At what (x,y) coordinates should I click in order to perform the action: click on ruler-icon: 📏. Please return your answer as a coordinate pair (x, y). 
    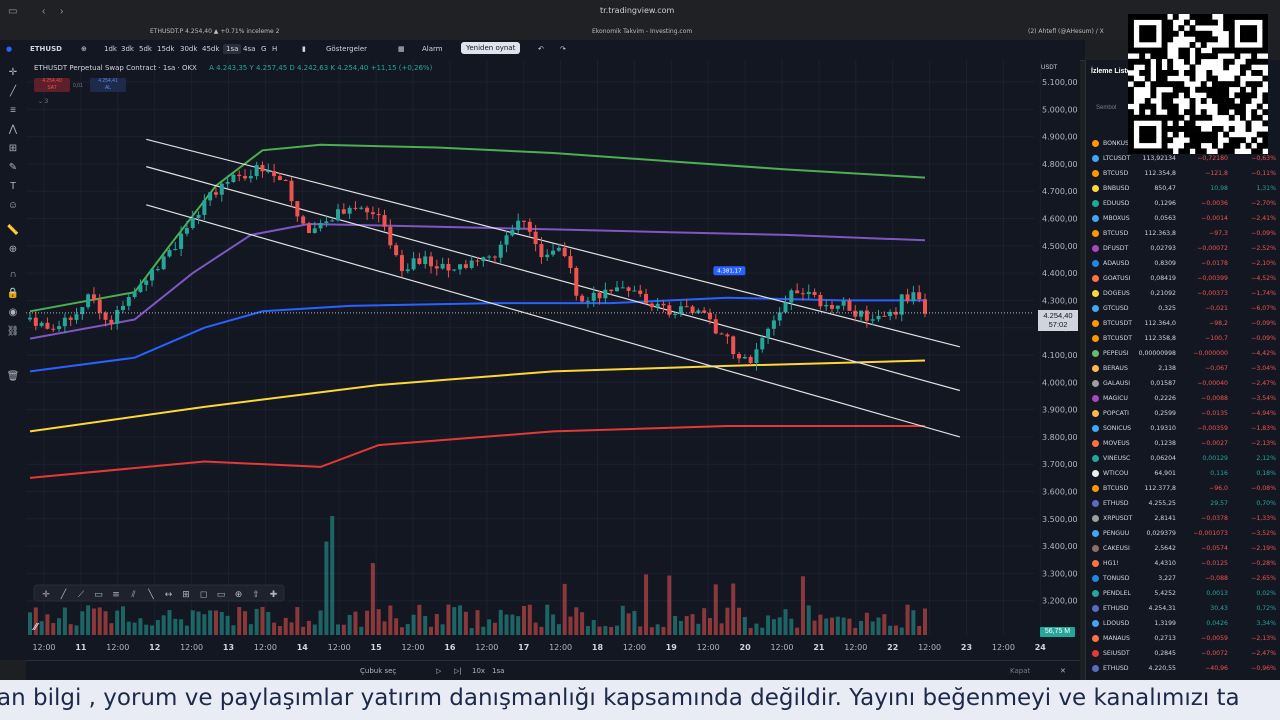
    Looking at the image, I should click on (13, 231).